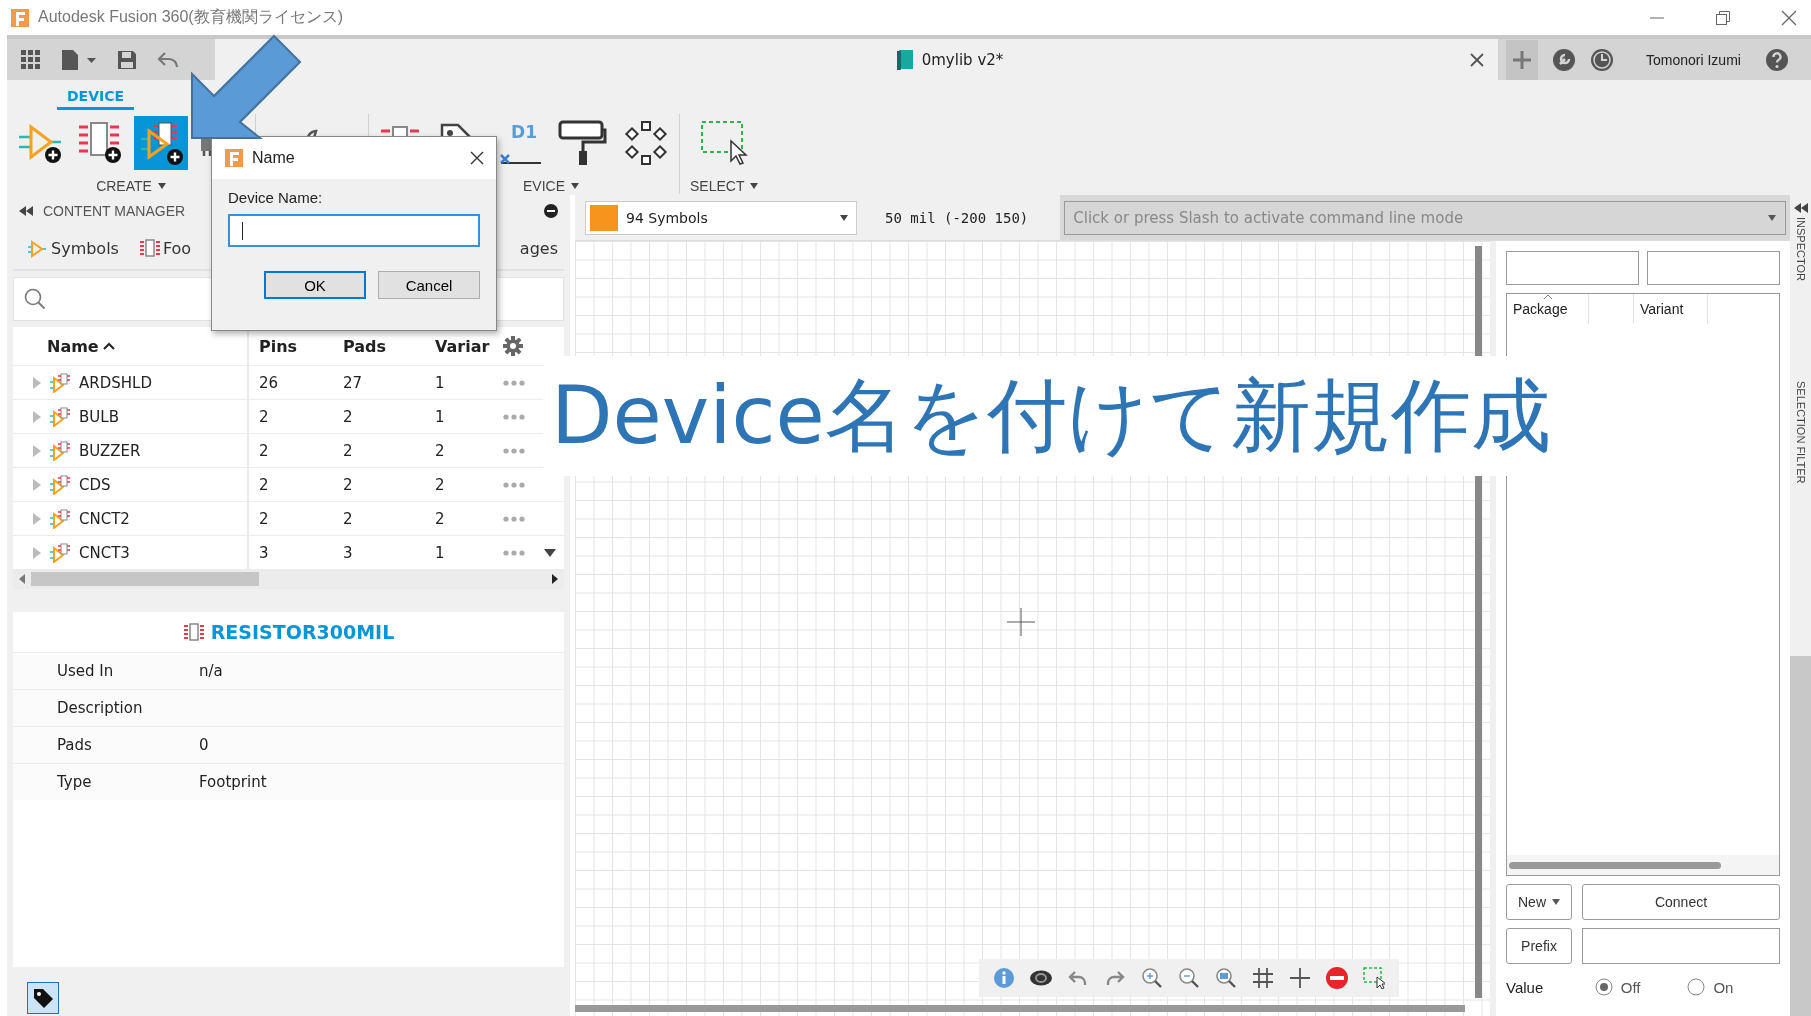 The width and height of the screenshot is (1811, 1016). What do you see at coordinates (269, 382) in the screenshot?
I see `table-cell-text: 26` at bounding box center [269, 382].